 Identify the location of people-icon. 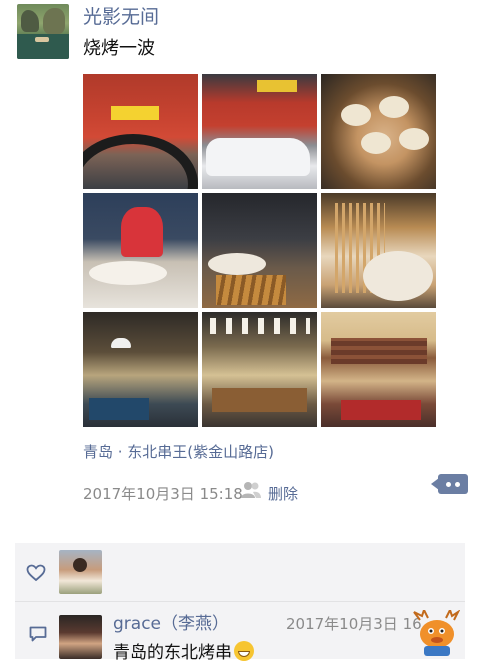
(251, 490).